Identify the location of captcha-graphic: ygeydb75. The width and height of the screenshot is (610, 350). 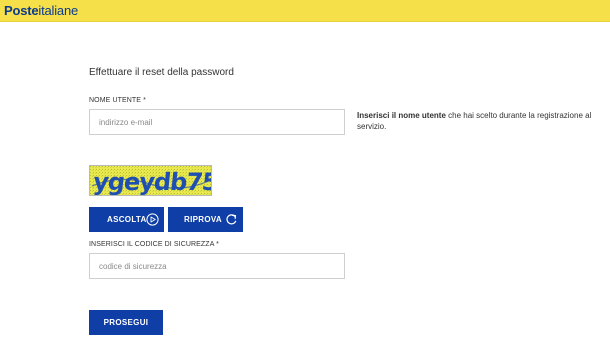
(151, 181).